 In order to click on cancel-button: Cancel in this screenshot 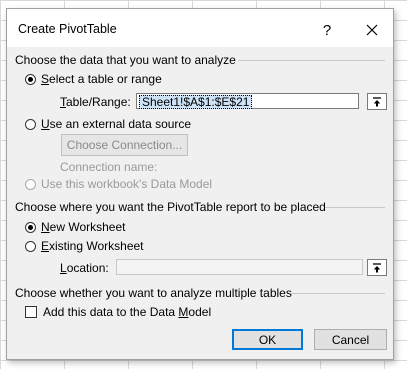, I will do `click(350, 339)`.